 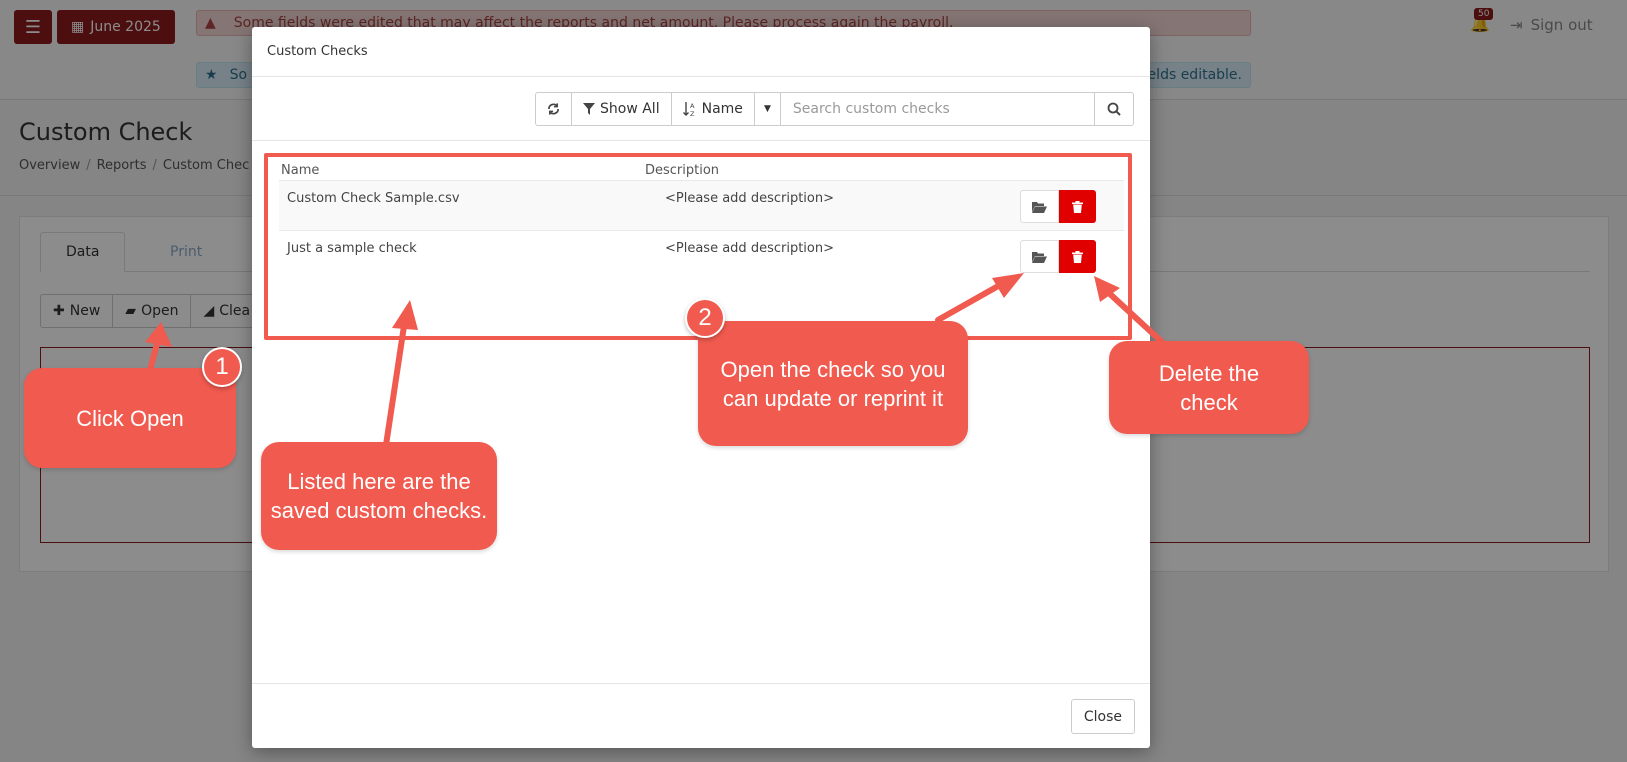 What do you see at coordinates (938, 109) in the screenshot?
I see `search-input: Search custom checks` at bounding box center [938, 109].